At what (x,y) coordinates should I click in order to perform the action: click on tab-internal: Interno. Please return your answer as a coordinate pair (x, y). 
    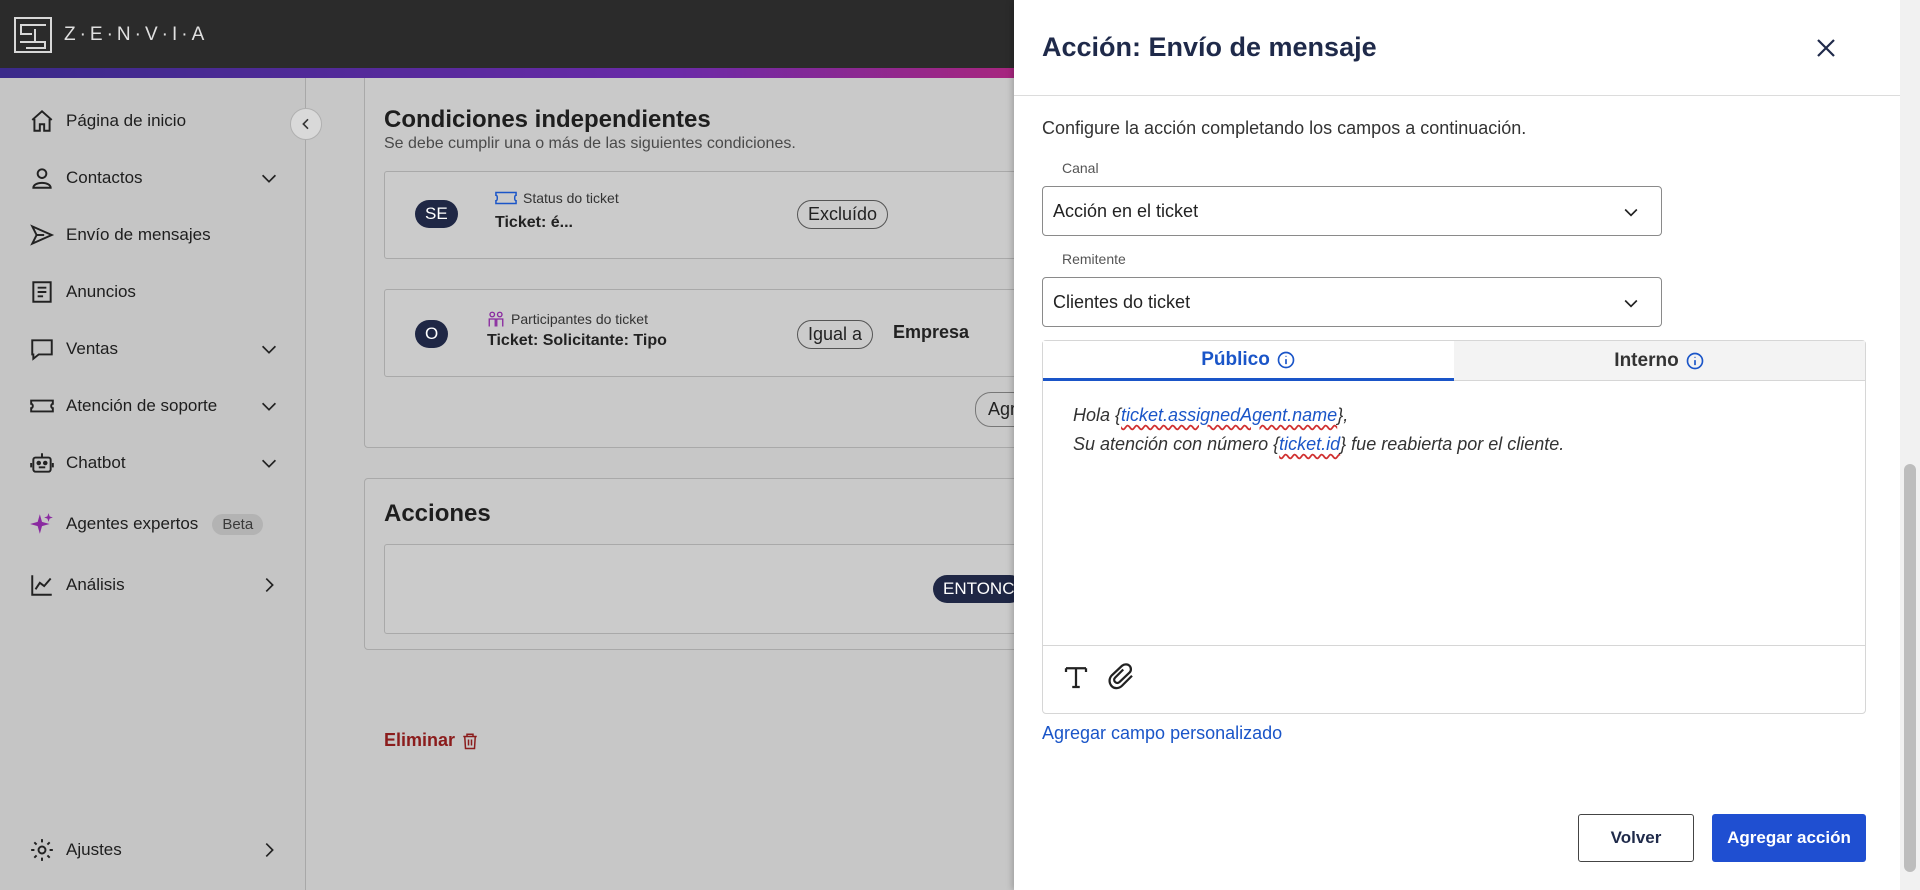
    Looking at the image, I should click on (1659, 361).